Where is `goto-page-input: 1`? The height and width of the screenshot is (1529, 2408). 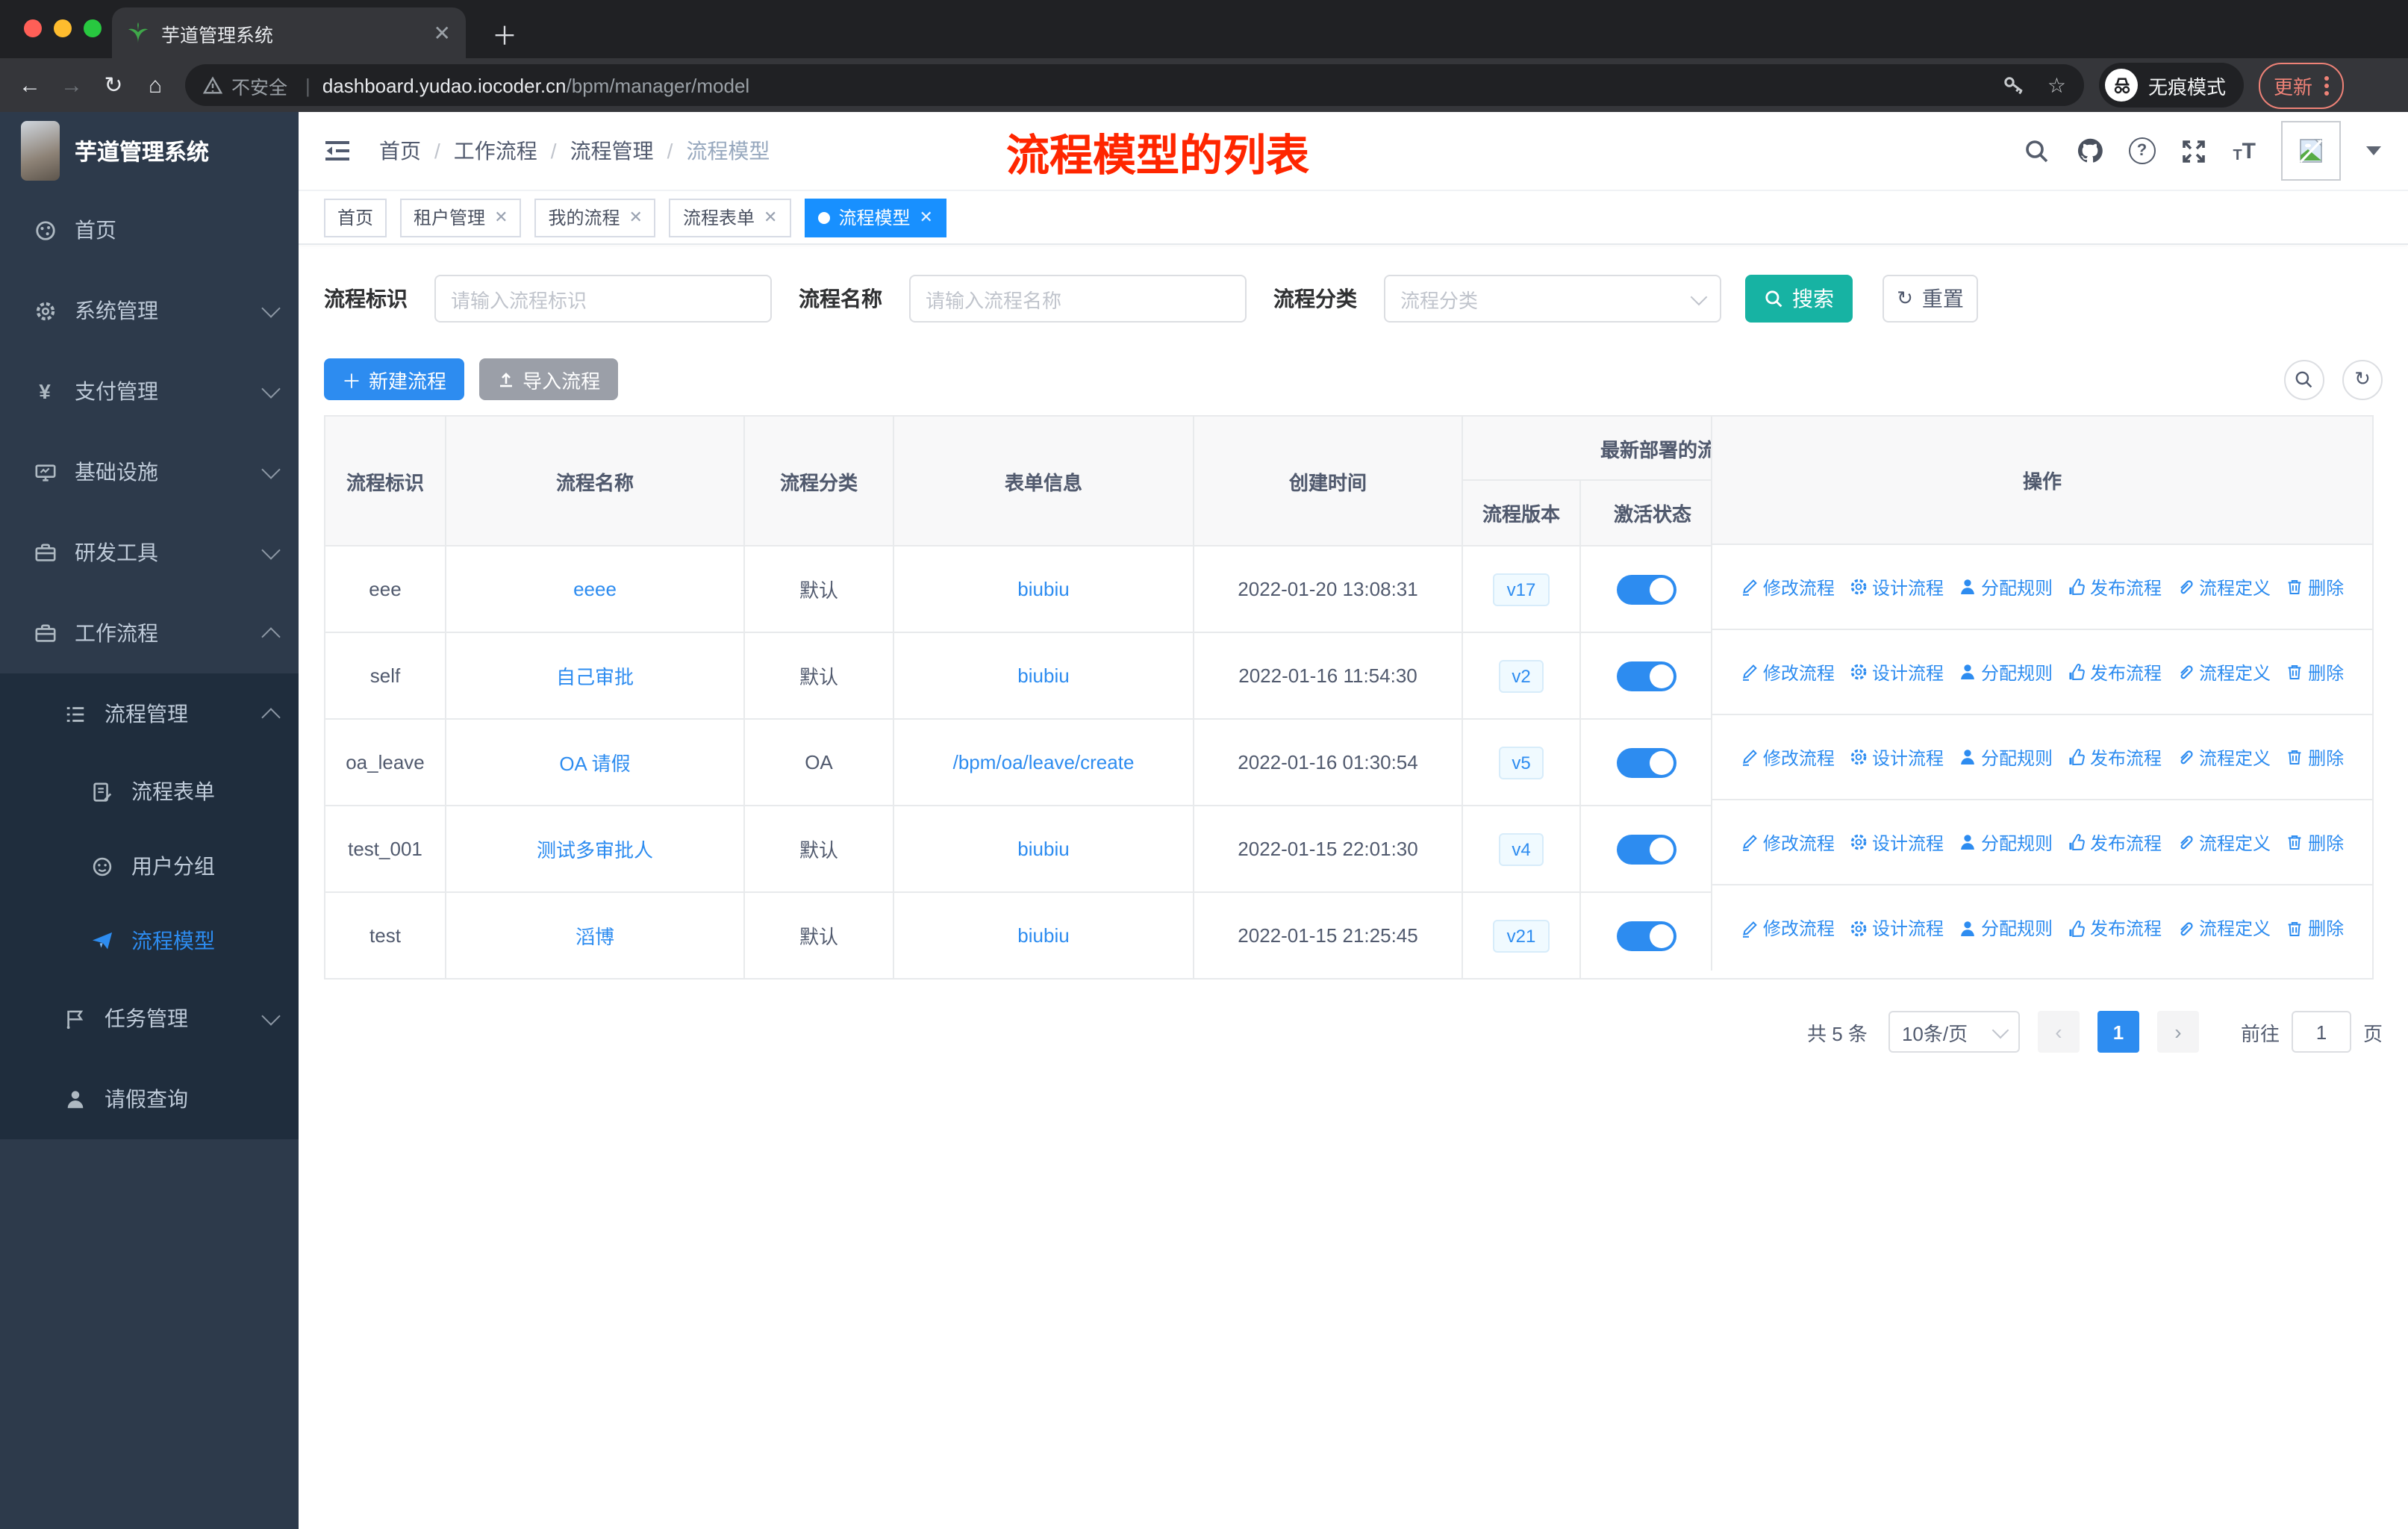
goto-page-input: 1 is located at coordinates (2321, 1032).